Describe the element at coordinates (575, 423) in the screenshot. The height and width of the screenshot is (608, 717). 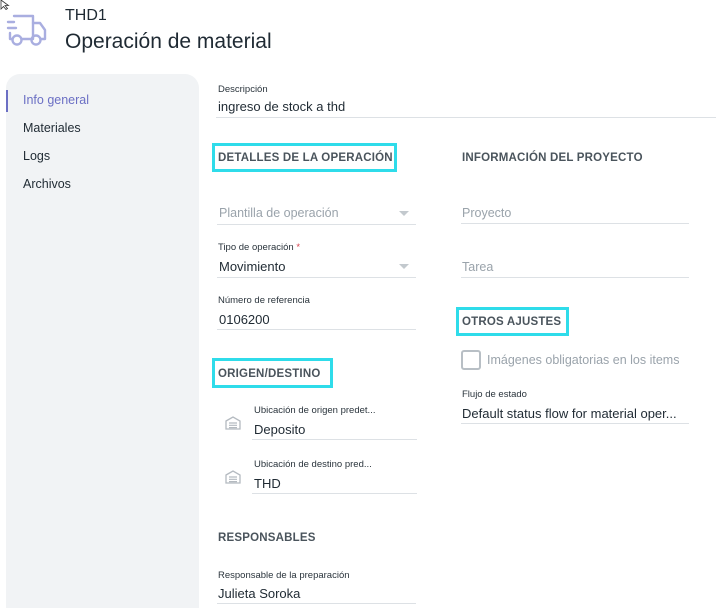
I see `flujo-underline` at that location.